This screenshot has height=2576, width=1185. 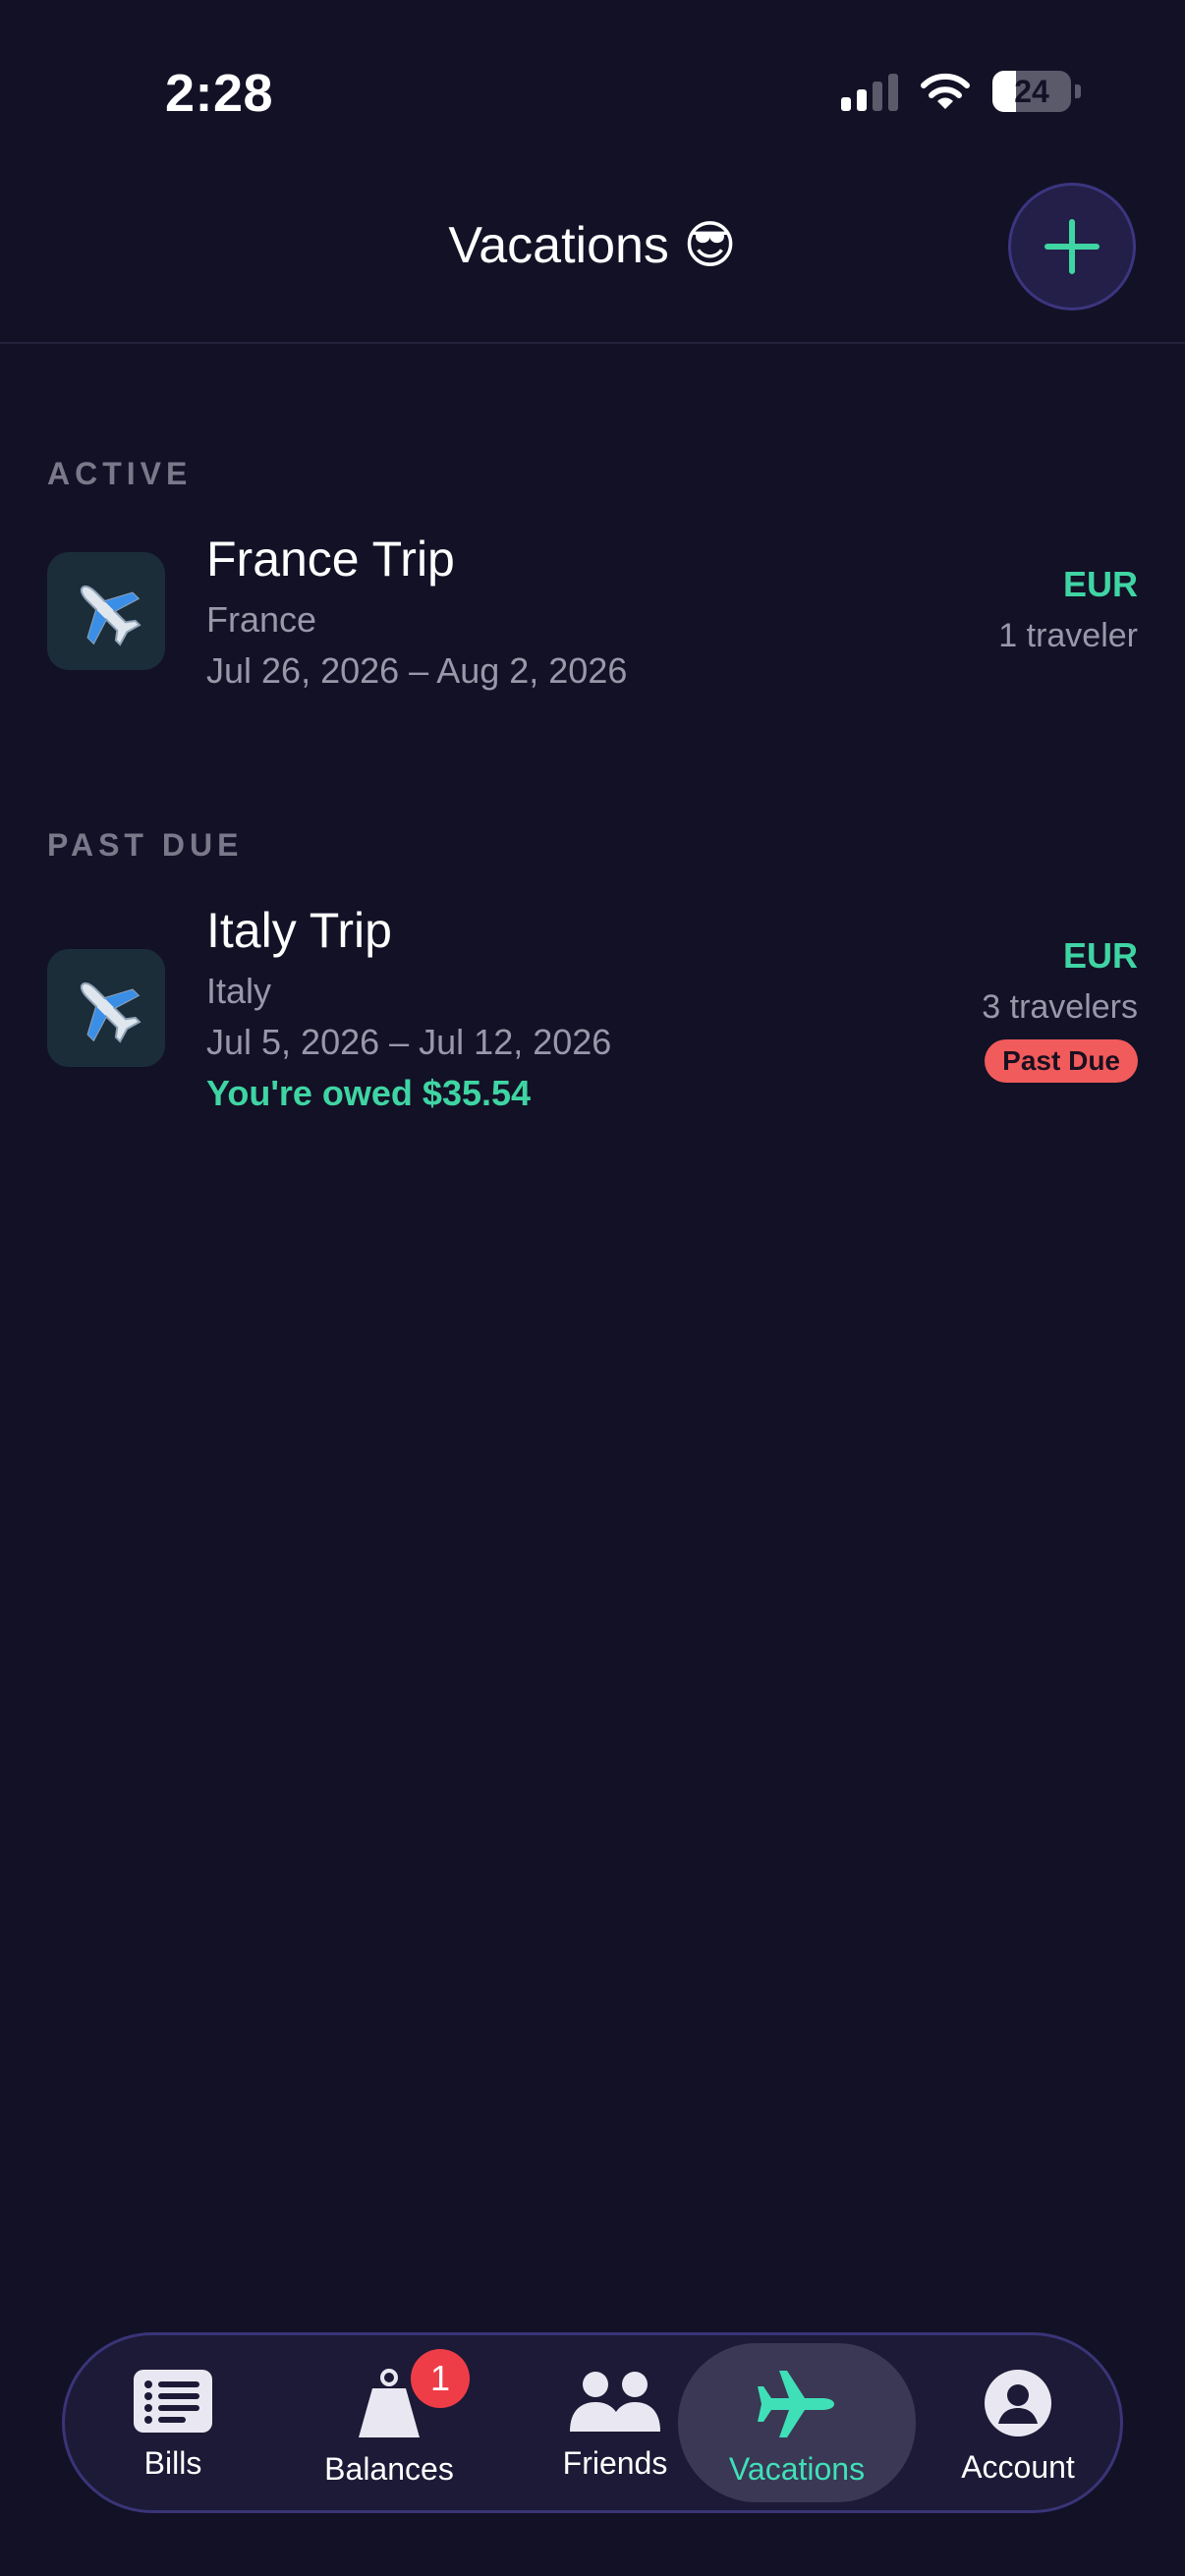 I want to click on trip-owed-amount: You're owed $35.54, so click(x=369, y=1093).